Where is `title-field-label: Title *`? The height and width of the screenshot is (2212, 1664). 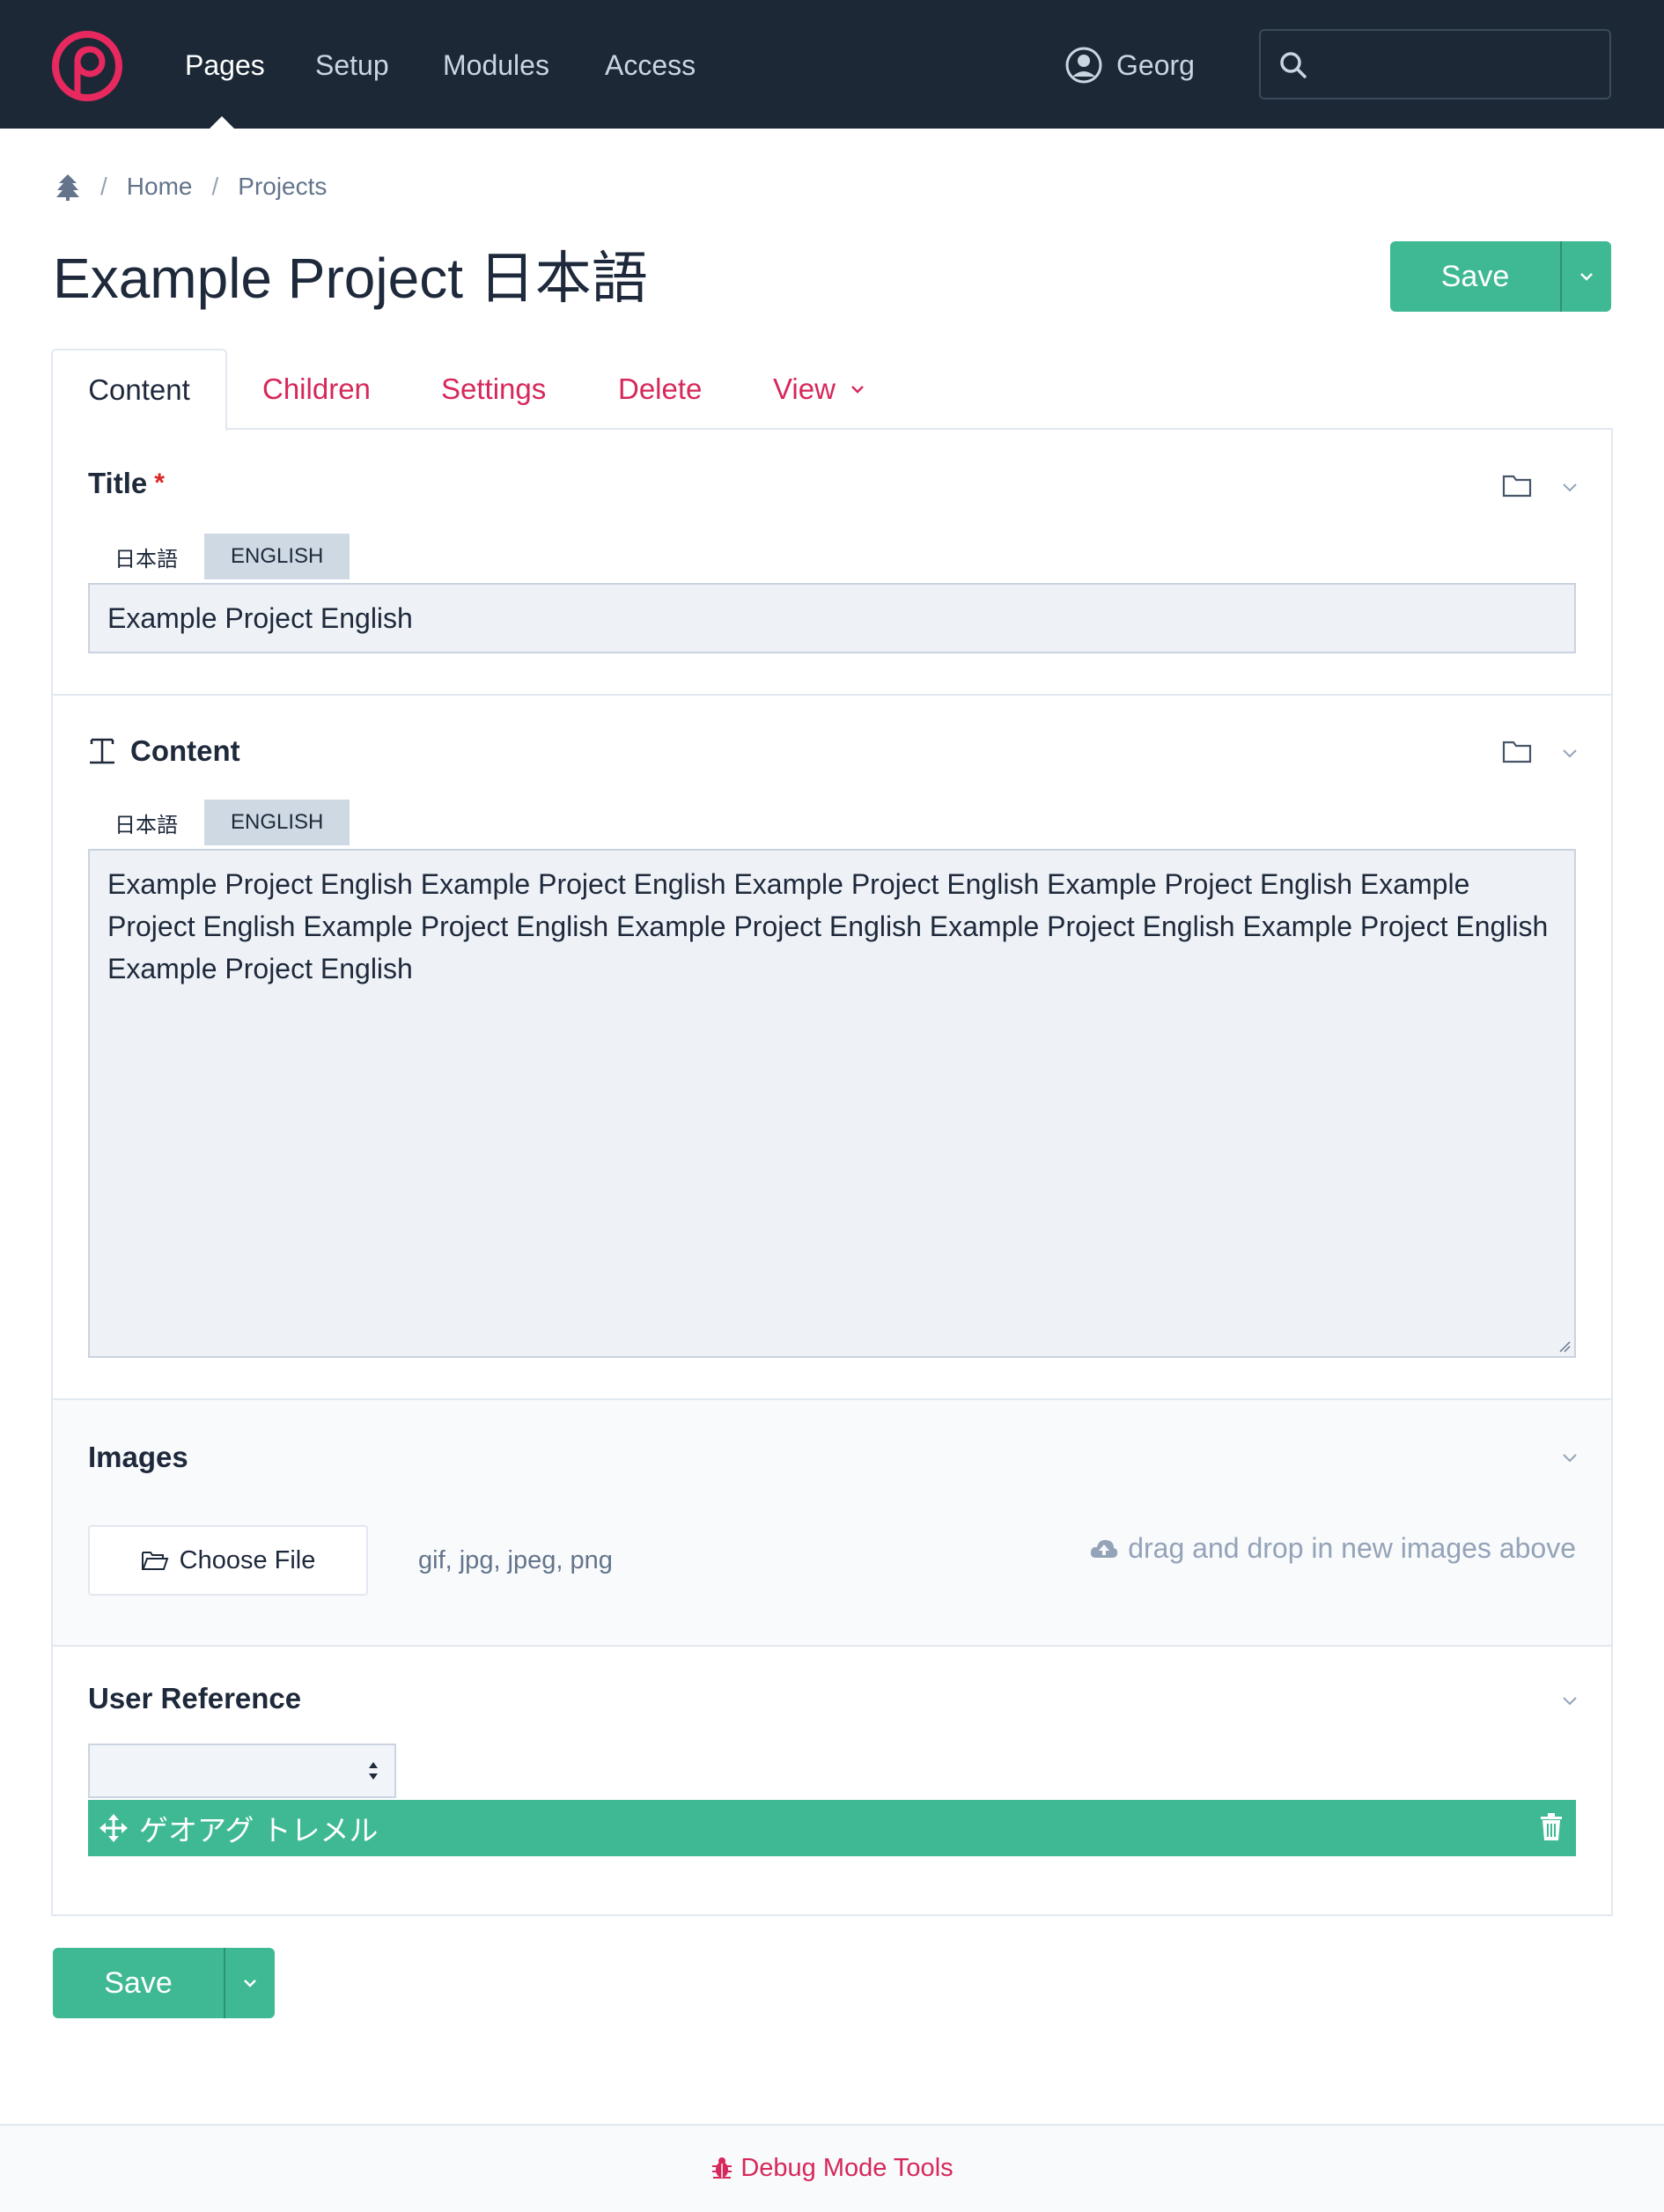
title-field-label: Title * is located at coordinates (127, 483).